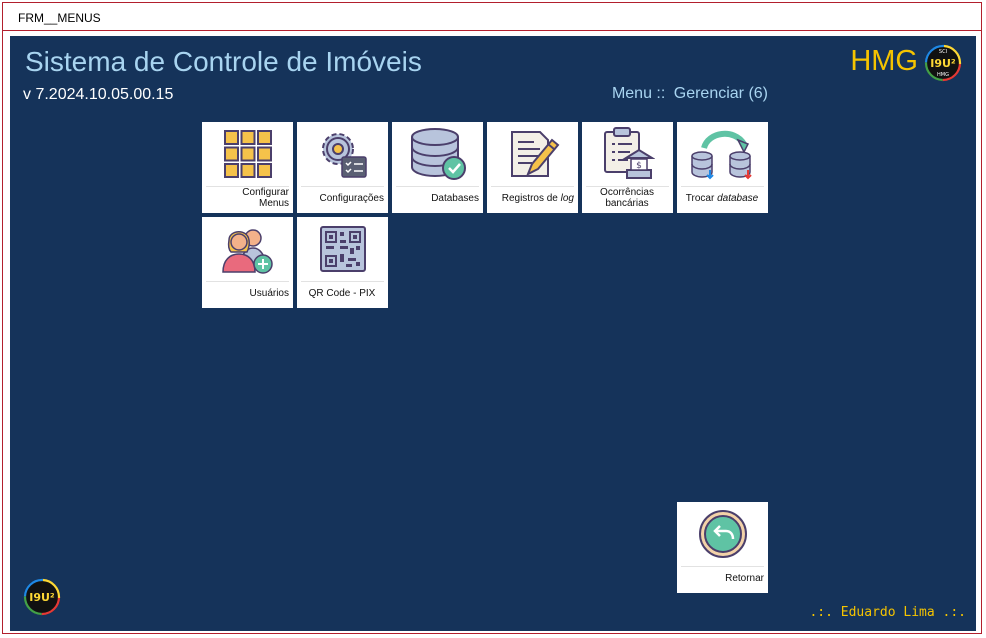 This screenshot has width=986, height=638. I want to click on tile-label: Retornar, so click(744, 578).